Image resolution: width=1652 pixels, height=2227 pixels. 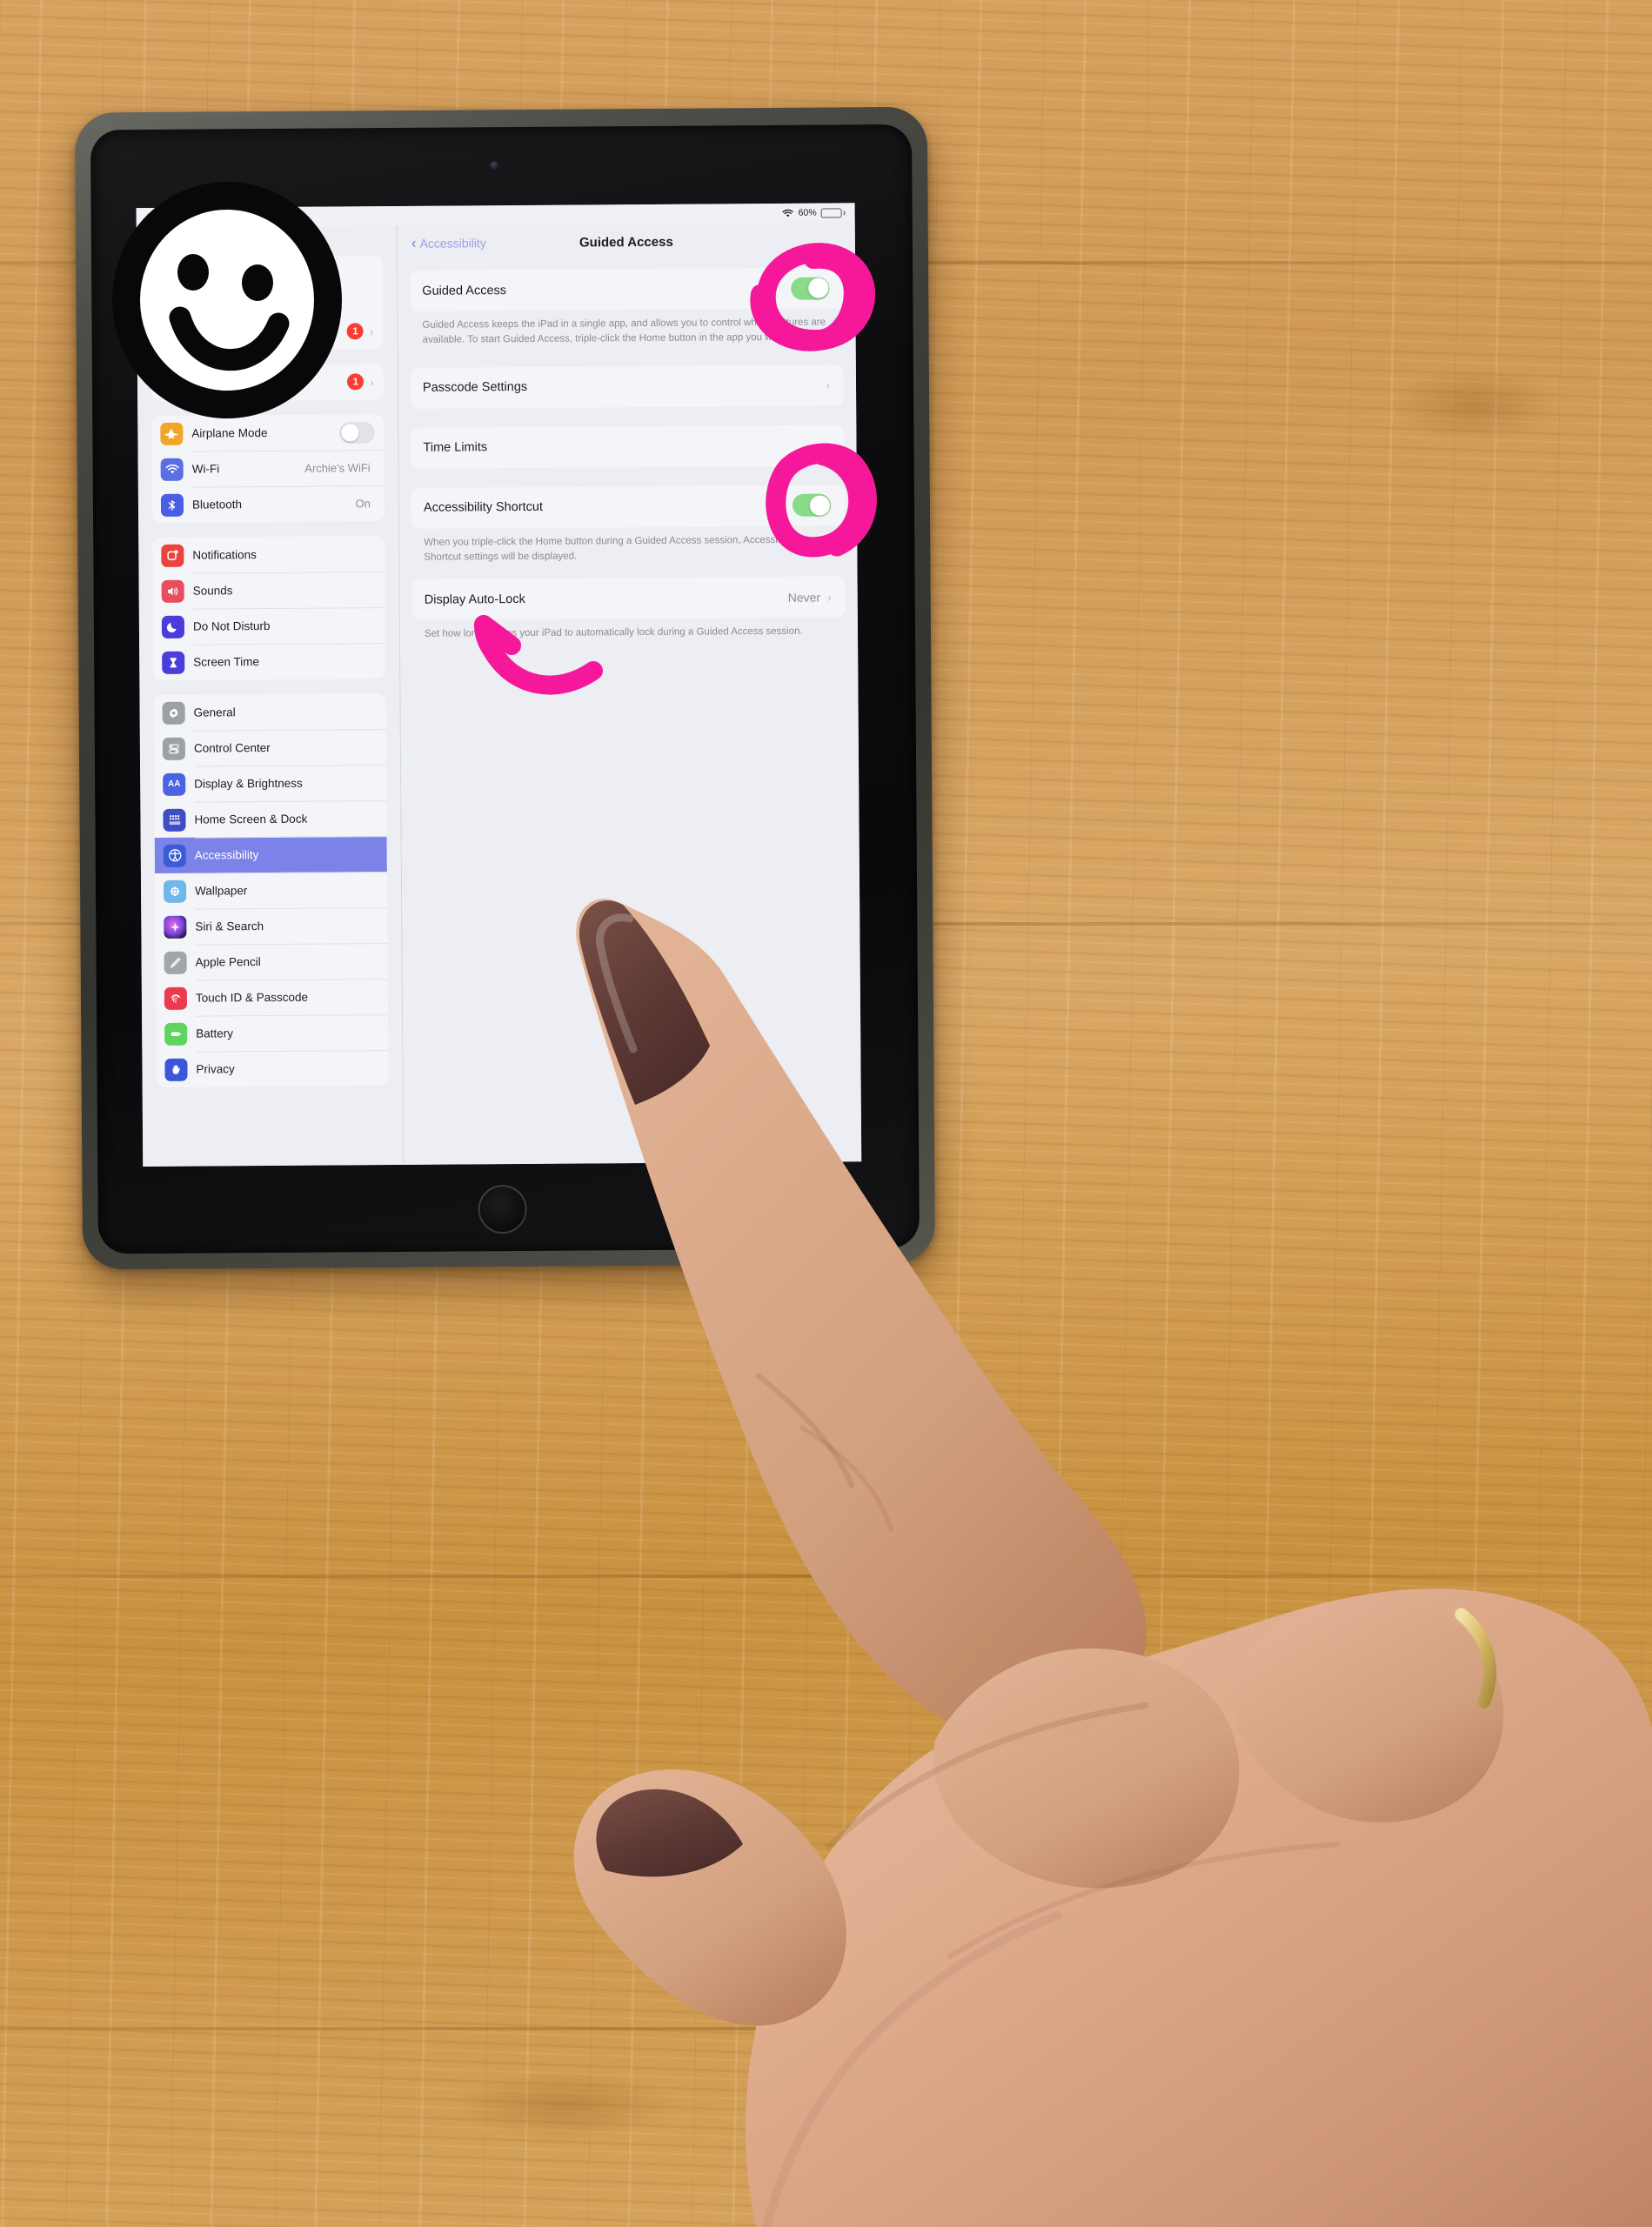 I want to click on display-brightness-icon: AA, so click(x=174, y=784).